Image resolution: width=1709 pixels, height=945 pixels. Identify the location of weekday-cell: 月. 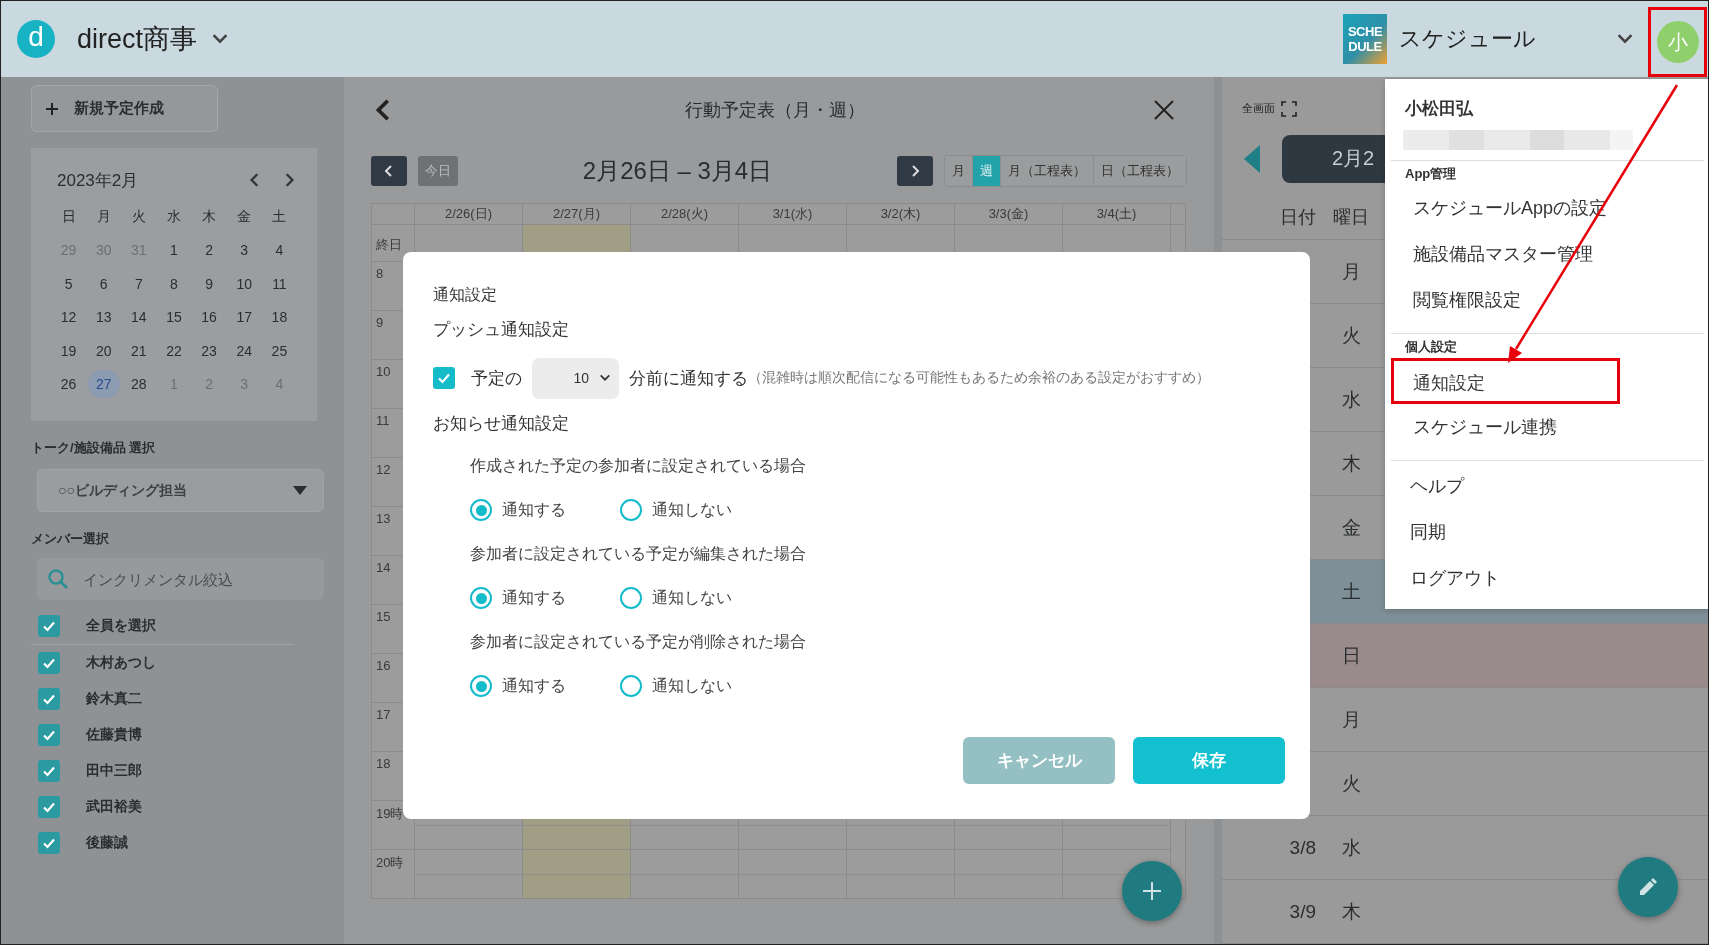
(1351, 271).